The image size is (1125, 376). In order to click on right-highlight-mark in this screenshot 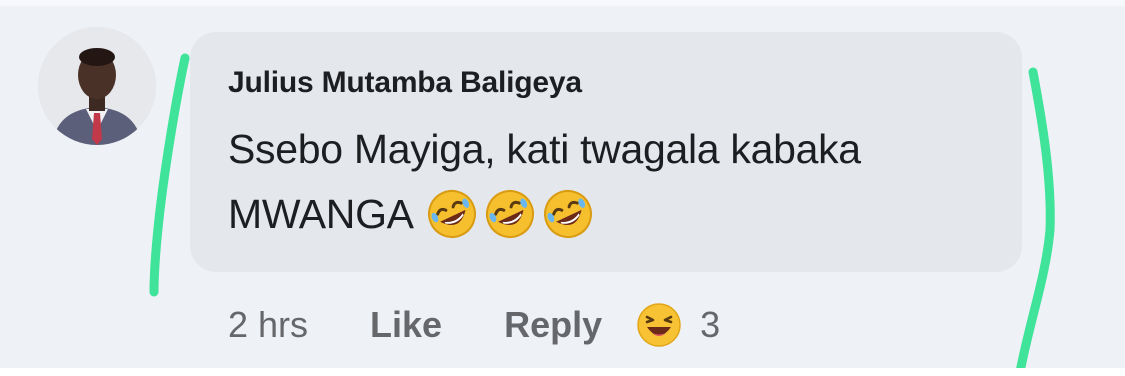, I will do `click(1035, 221)`.